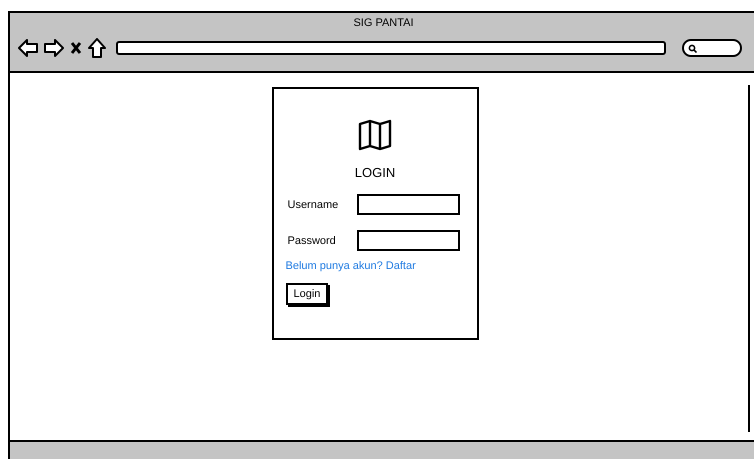 The width and height of the screenshot is (754, 459). Describe the element at coordinates (54, 48) in the screenshot. I see `forward-icon` at that location.